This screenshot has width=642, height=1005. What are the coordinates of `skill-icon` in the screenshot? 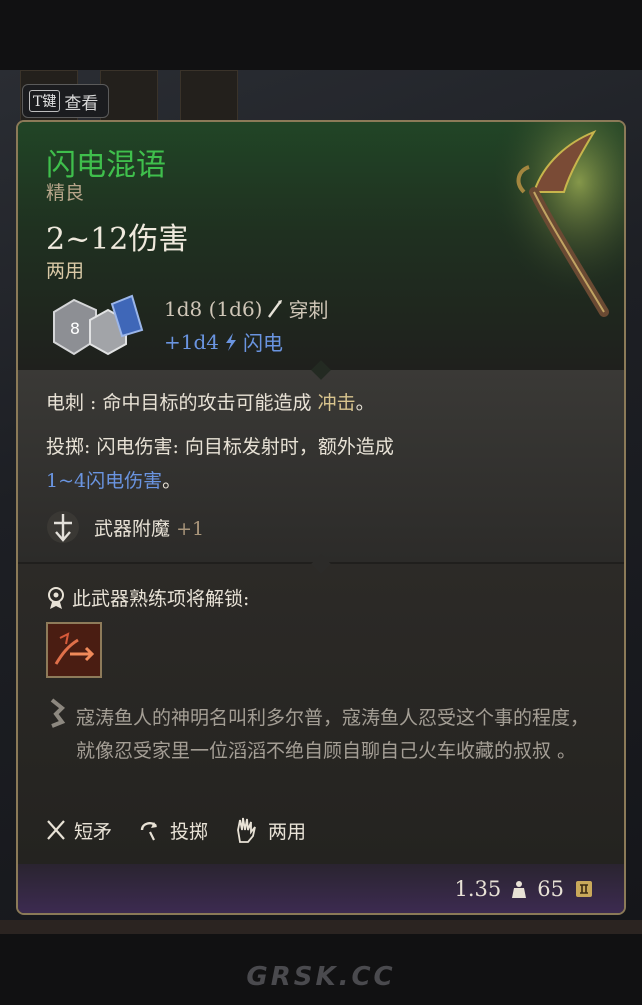 It's located at (74, 650).